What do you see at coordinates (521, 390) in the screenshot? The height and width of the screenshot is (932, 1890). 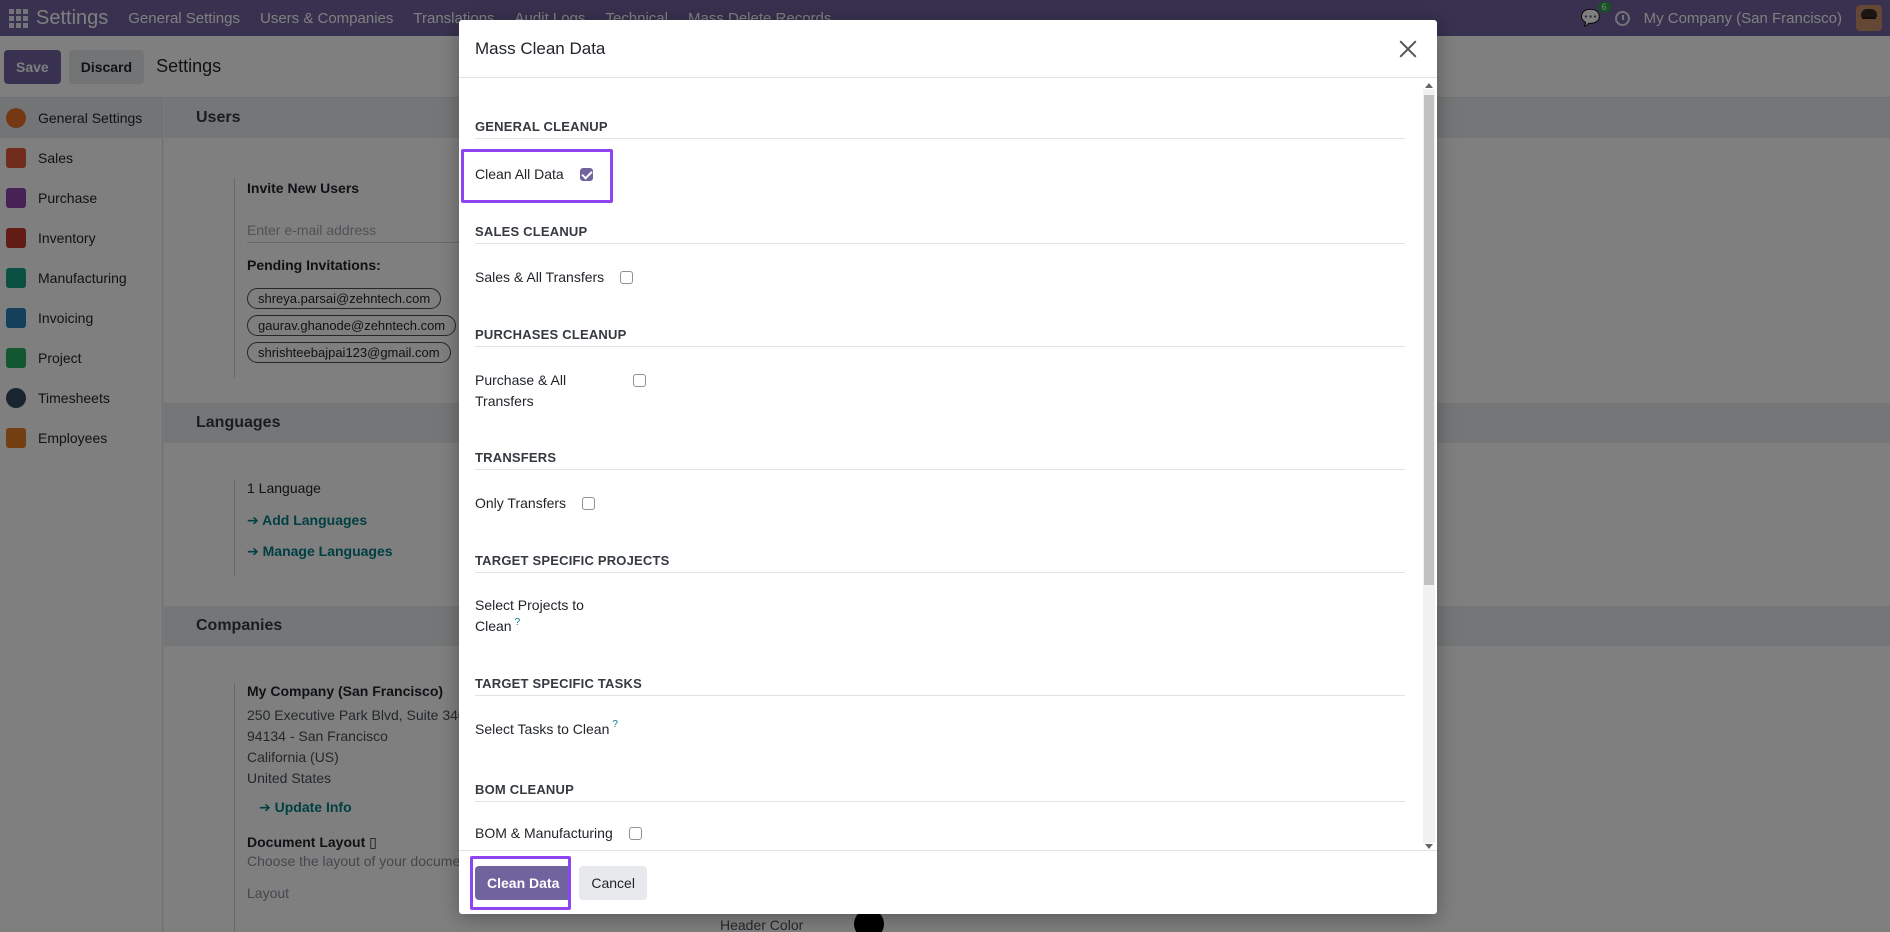 I see `purchase-transfers-label: Purchase & All Transfers` at bounding box center [521, 390].